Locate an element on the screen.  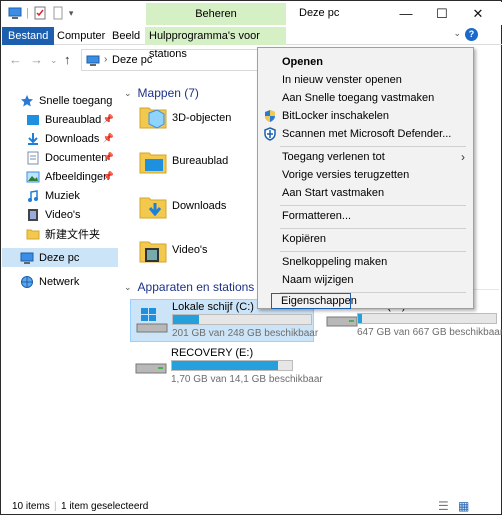
folder-3d-objects: 3D-objecten is located at coordinates (201, 118).